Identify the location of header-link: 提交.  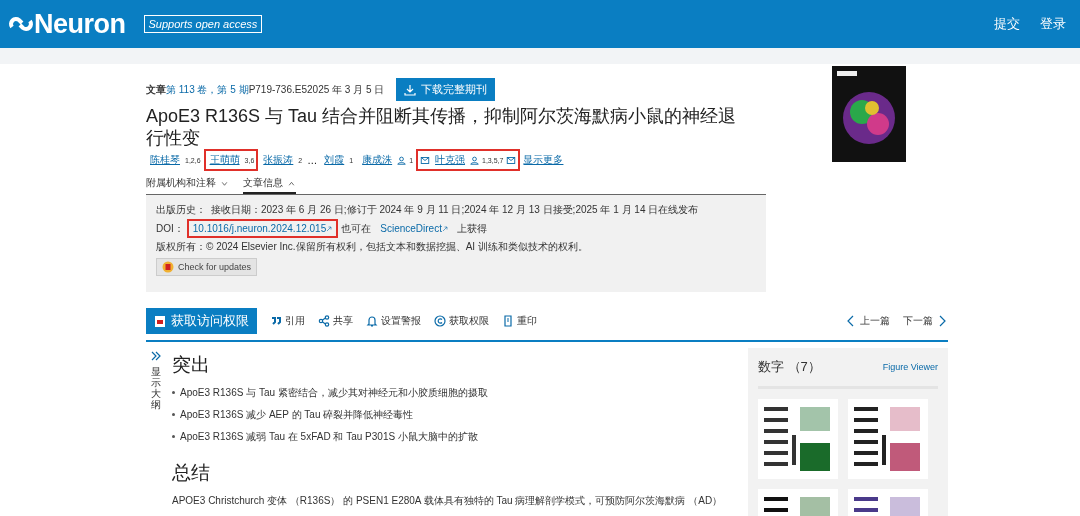
(1007, 24).